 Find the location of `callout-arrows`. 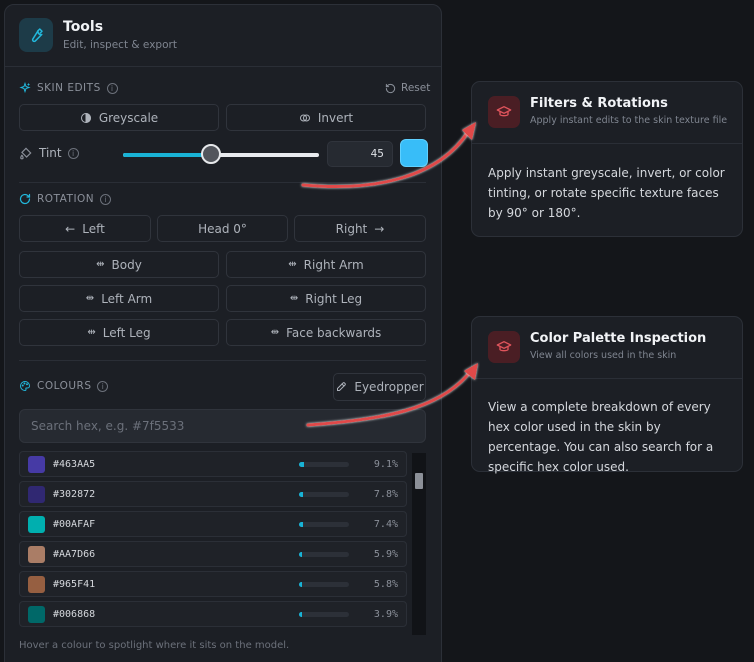

callout-arrows is located at coordinates (389, 274).